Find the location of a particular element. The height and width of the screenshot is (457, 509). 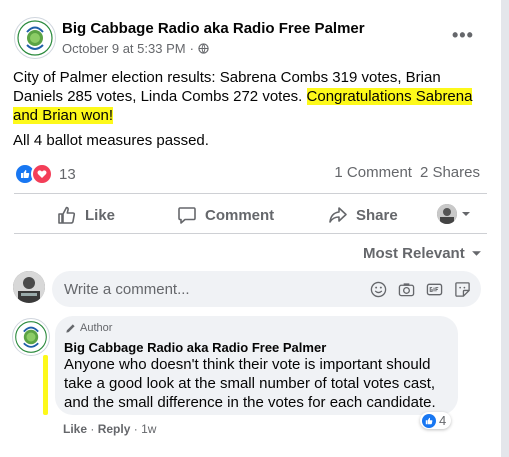

comment-reactions: 4 is located at coordinates (436, 420).